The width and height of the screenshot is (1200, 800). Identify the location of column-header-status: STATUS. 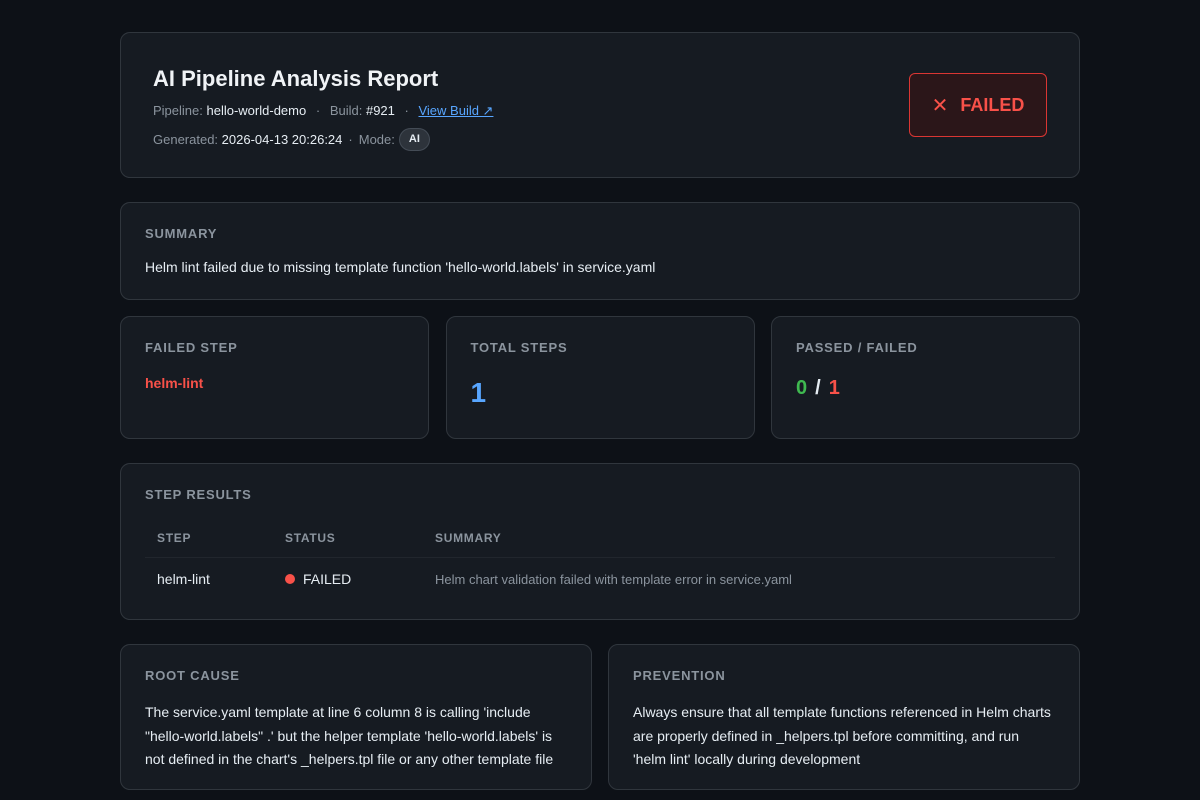
(348, 540).